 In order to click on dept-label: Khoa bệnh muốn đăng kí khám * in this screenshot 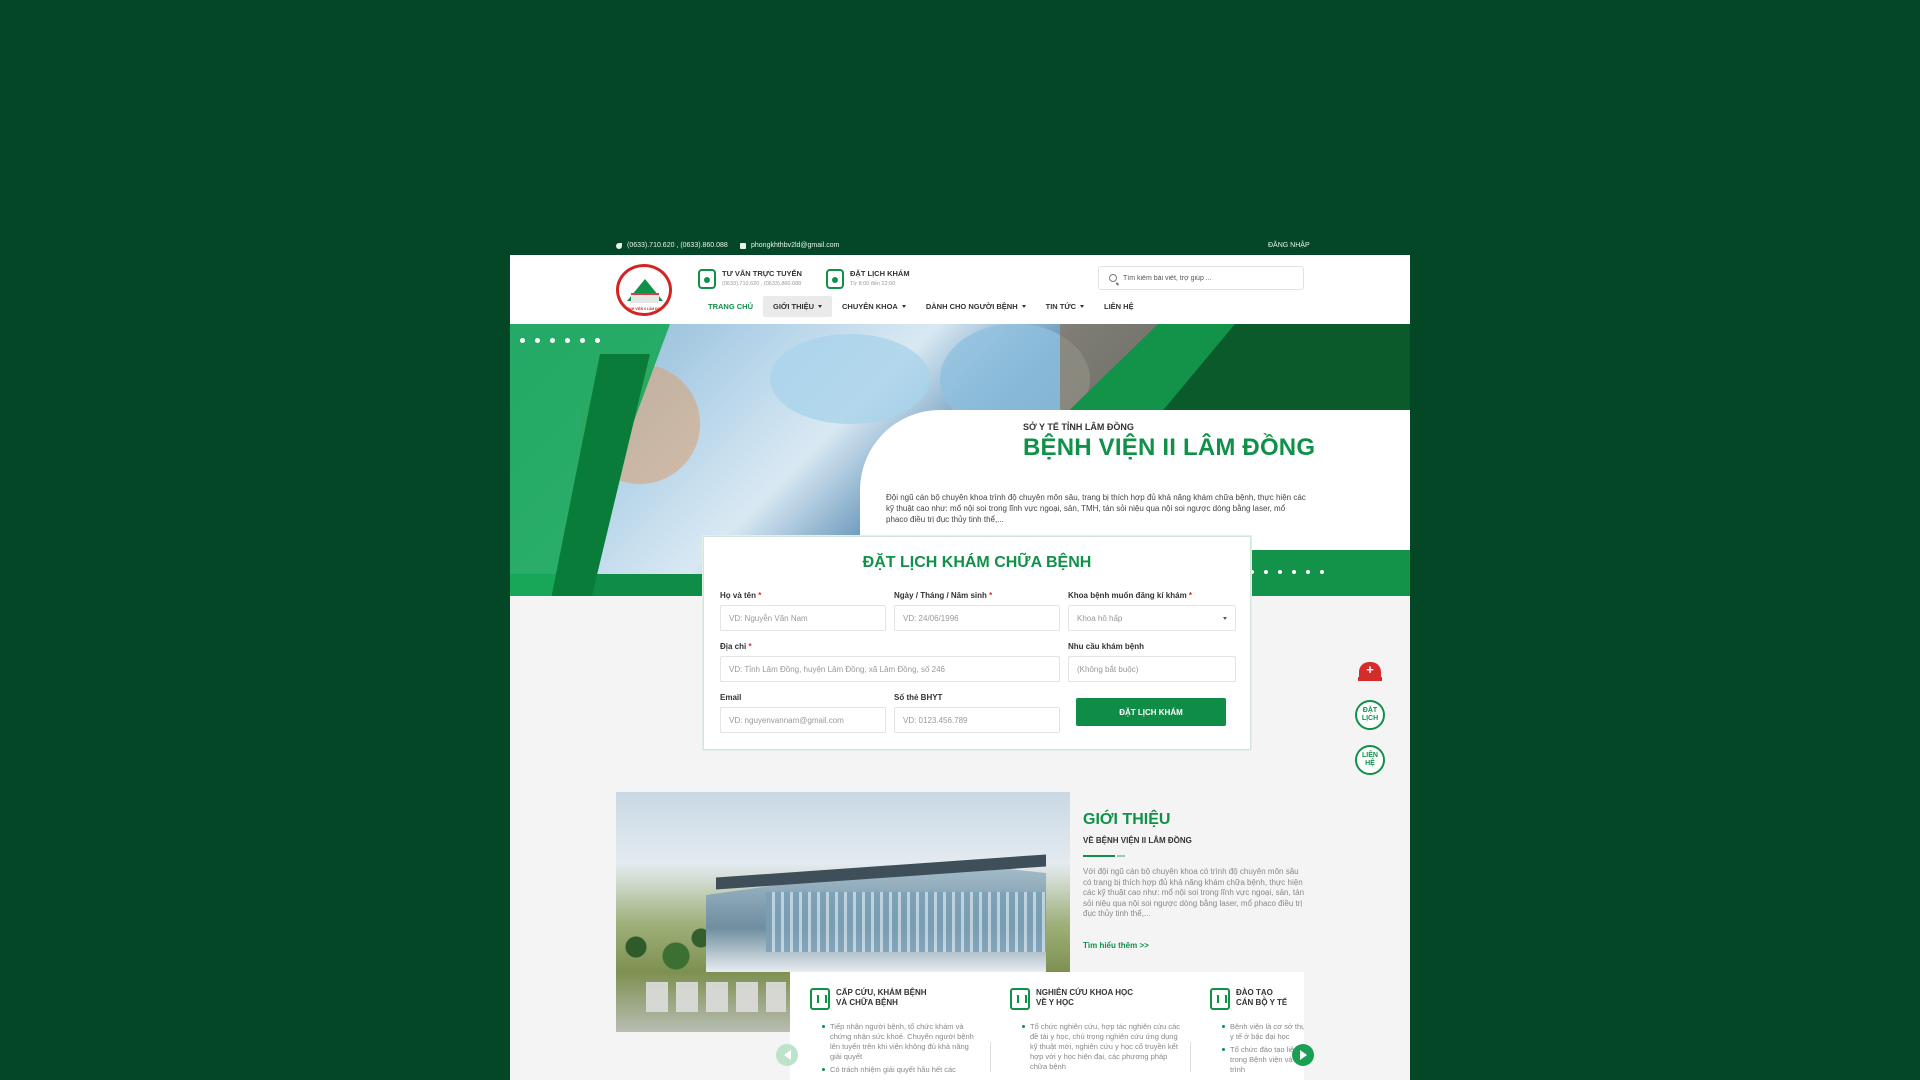, I will do `click(1152, 595)`.